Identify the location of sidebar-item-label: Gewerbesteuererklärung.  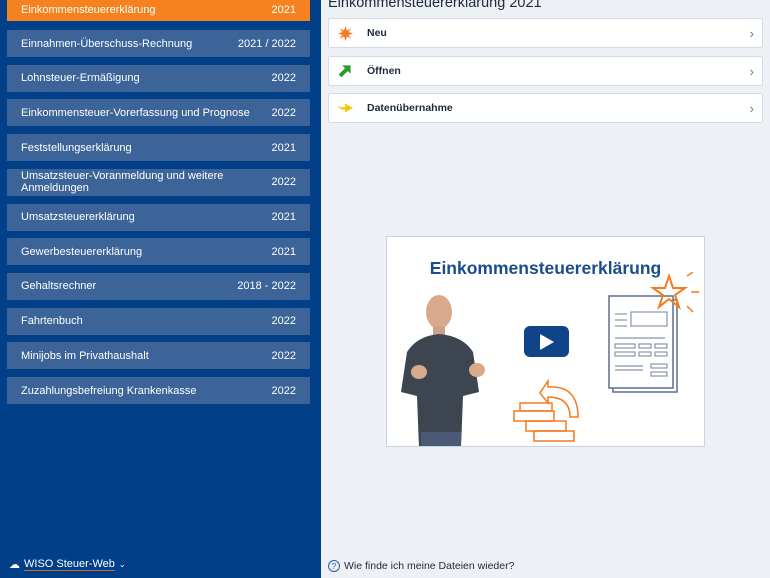
(82, 251).